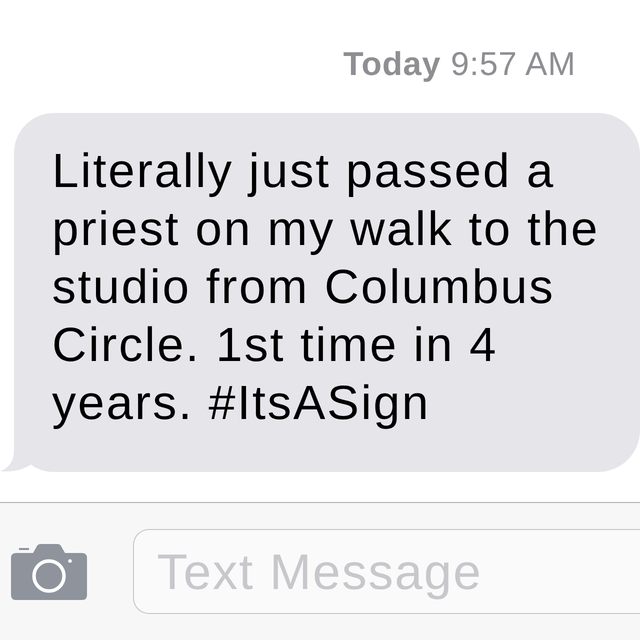 Image resolution: width=640 pixels, height=640 pixels. I want to click on timestamp: Today 9:57 AM, so click(459, 64).